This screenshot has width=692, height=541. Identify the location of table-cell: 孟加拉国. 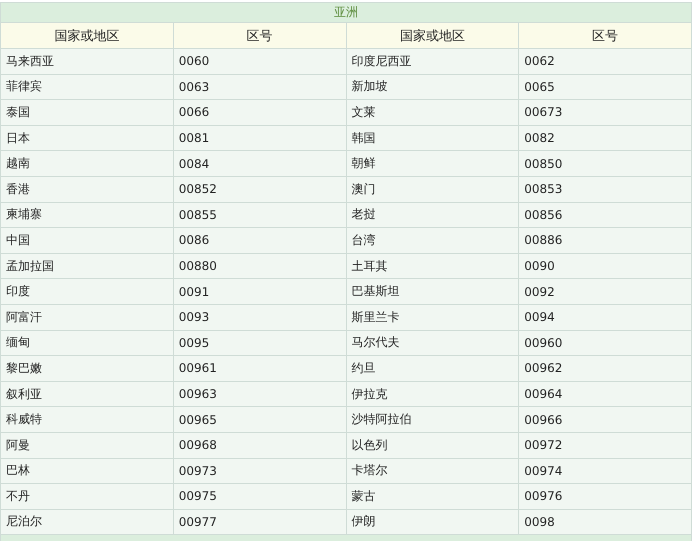
(87, 266).